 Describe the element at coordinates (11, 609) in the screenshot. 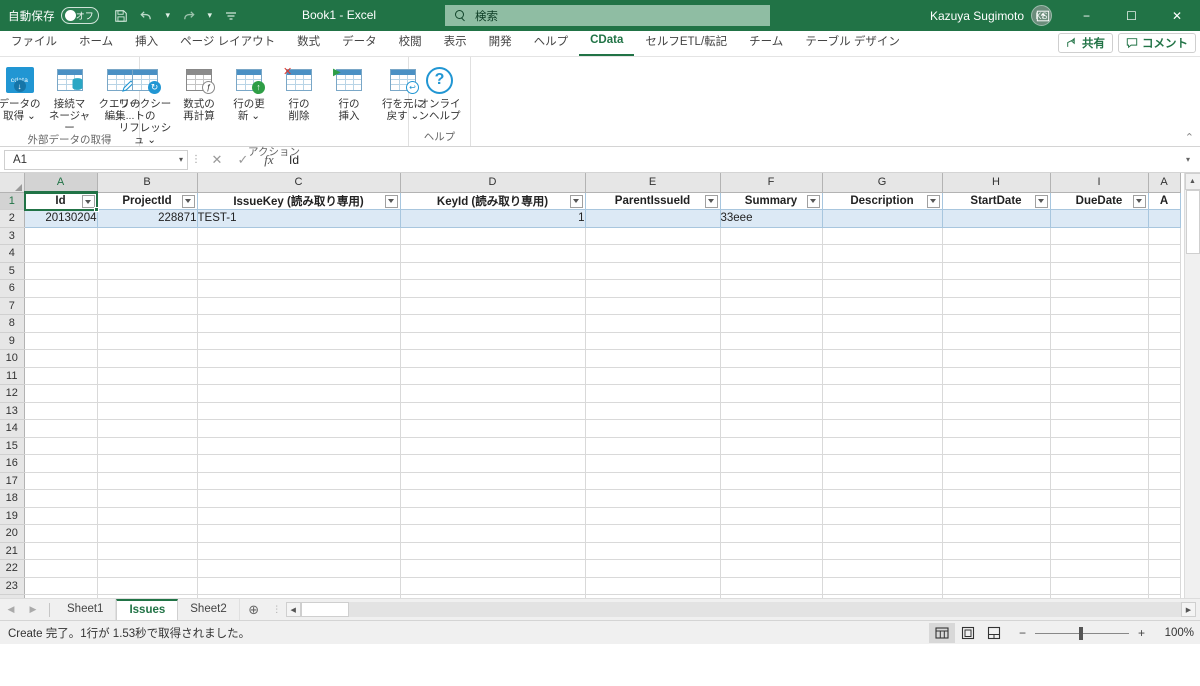

I see `previous-sheet-icon: ◀` at that location.